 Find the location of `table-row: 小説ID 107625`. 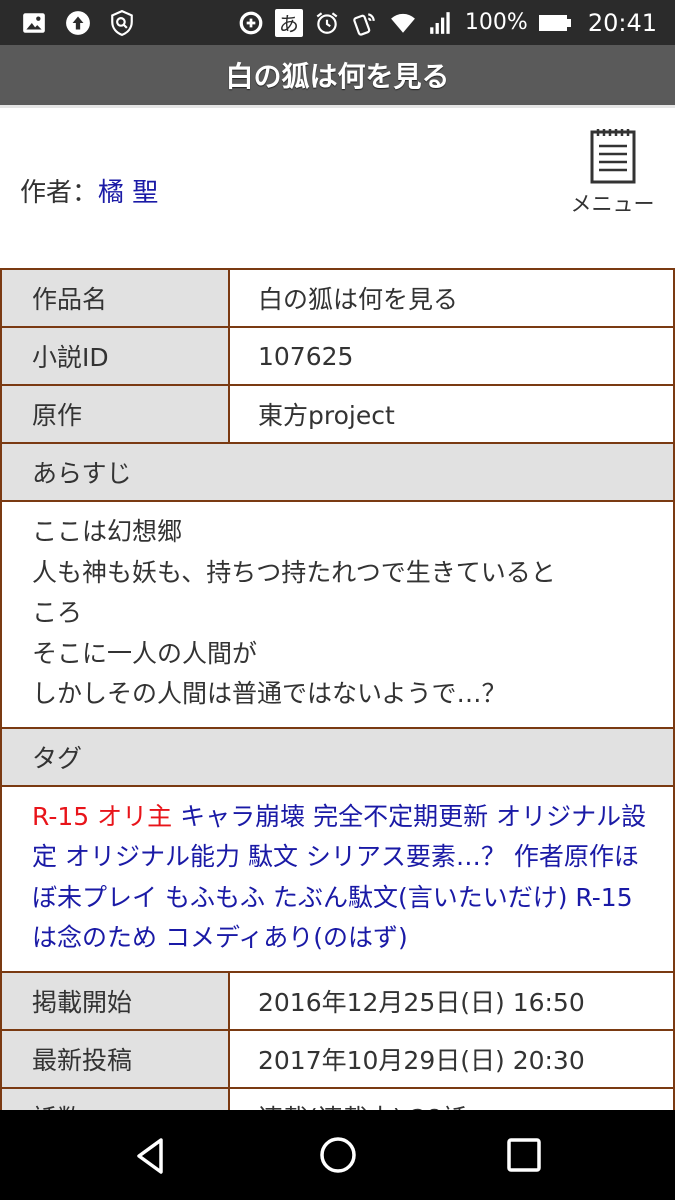

table-row: 小説ID 107625 is located at coordinates (337, 356).